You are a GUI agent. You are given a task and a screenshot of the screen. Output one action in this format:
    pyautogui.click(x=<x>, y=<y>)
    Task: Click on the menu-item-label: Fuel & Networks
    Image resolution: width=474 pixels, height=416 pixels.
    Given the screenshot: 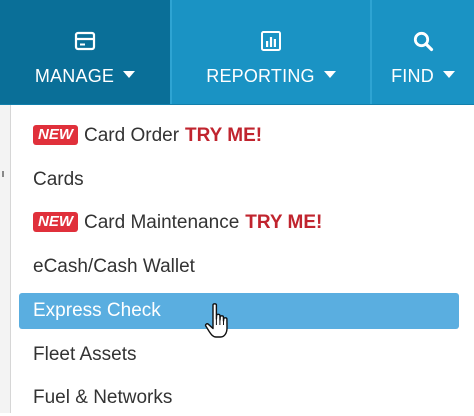 What is the action you would take?
    pyautogui.click(x=103, y=397)
    